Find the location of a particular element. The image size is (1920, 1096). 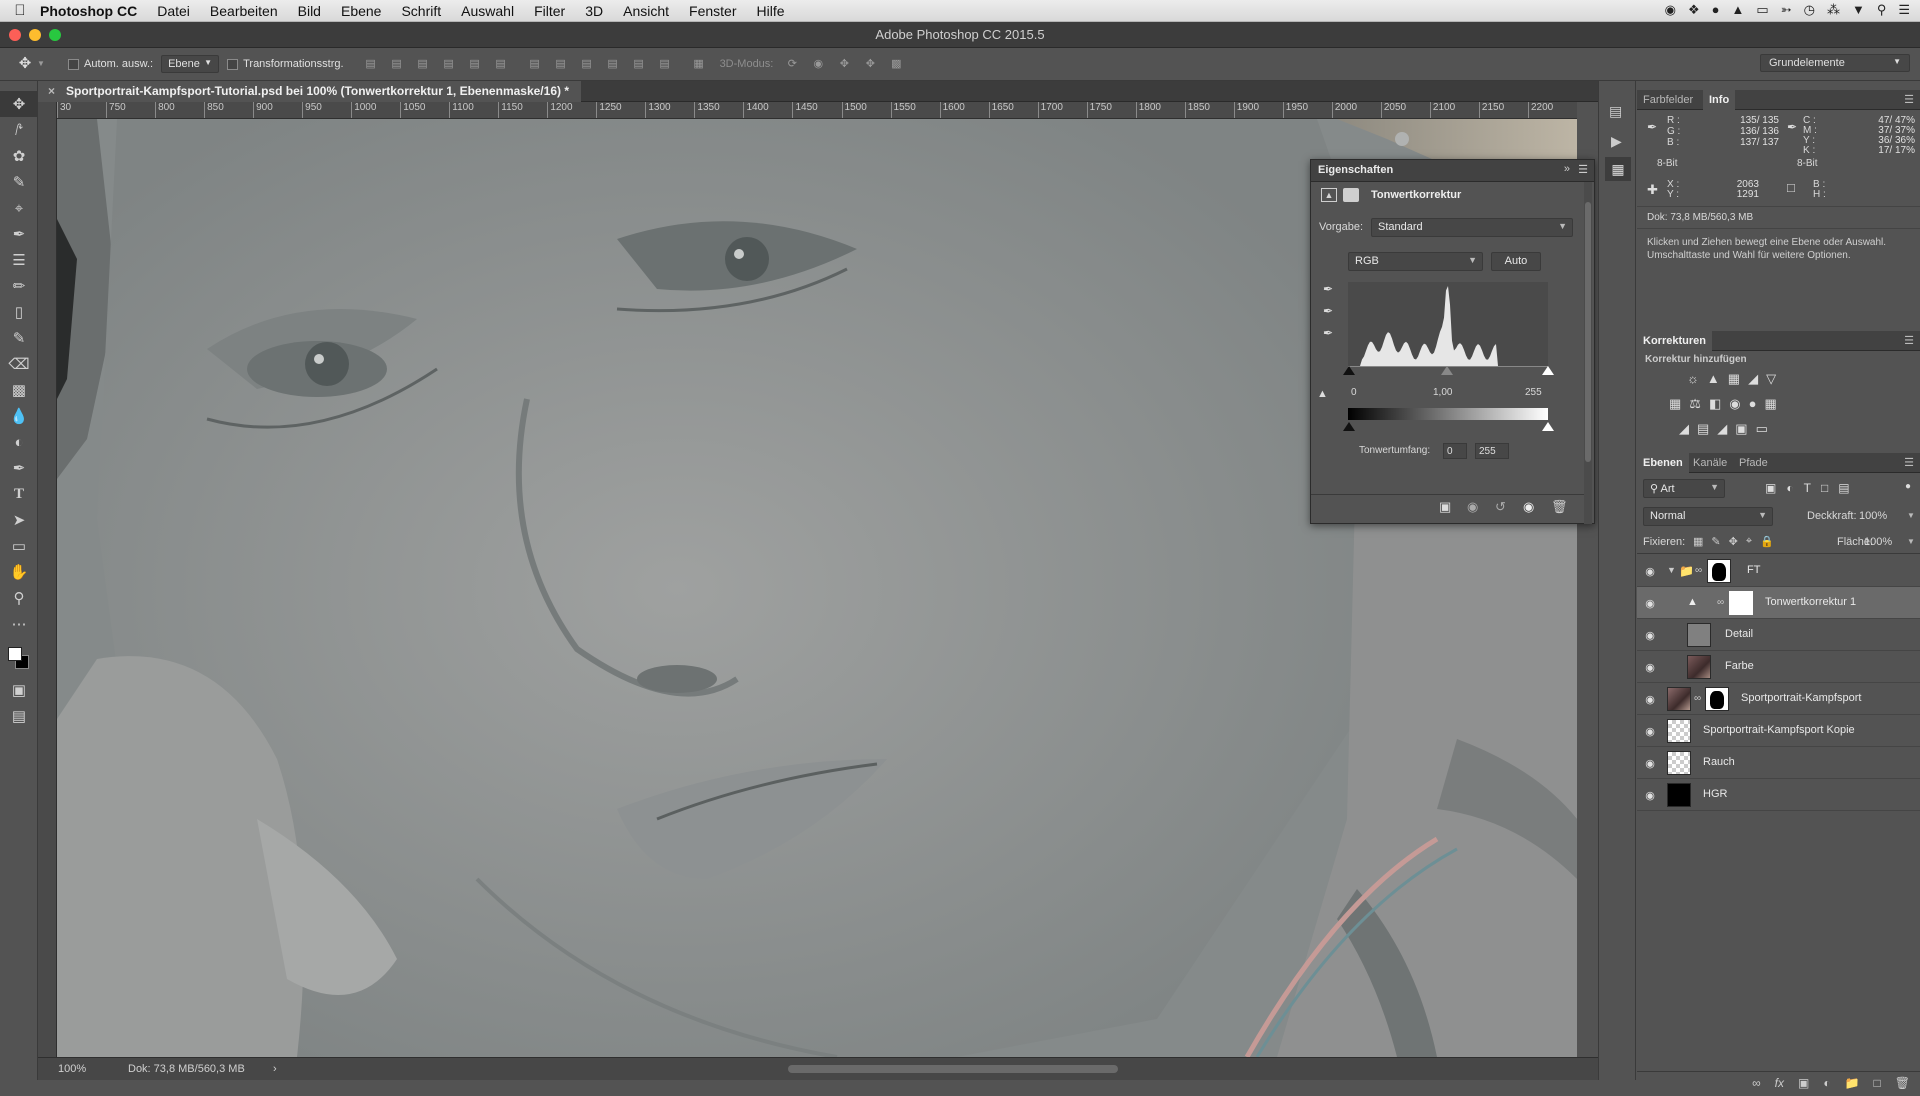

app-menu: Photoshop CC is located at coordinates (88, 11).